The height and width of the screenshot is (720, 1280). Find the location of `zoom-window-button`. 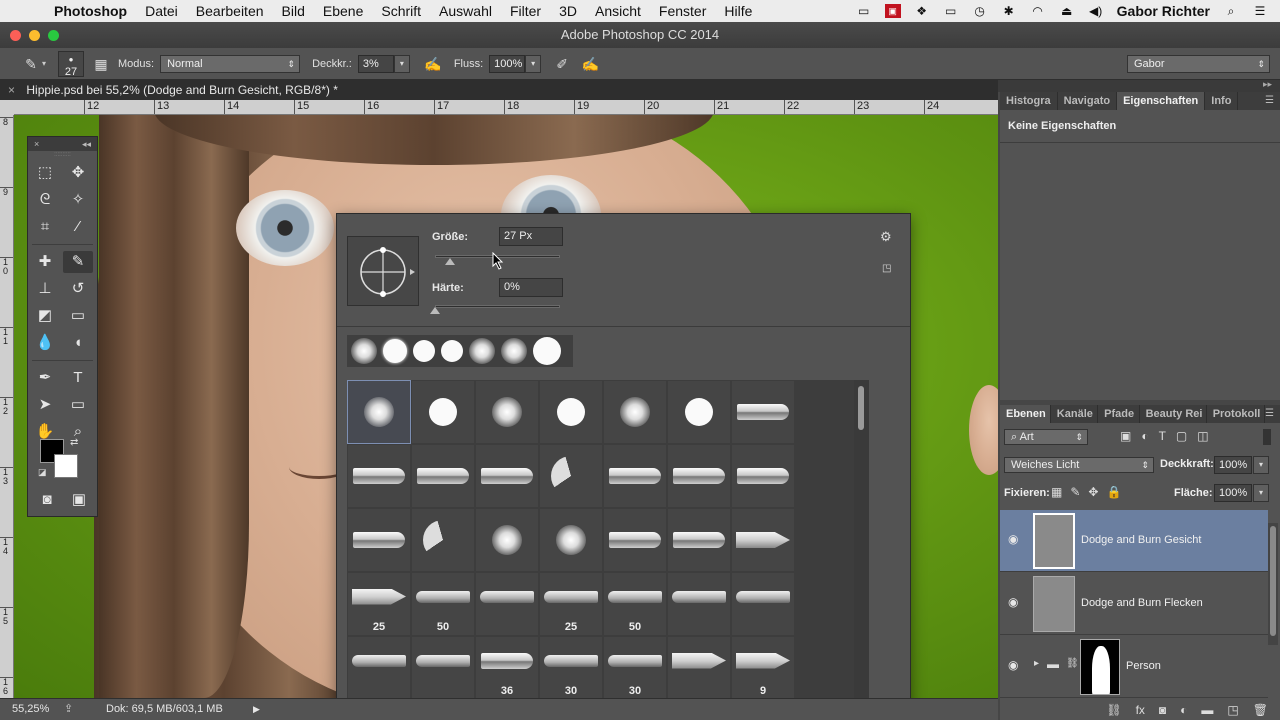

zoom-window-button is located at coordinates (53, 35).